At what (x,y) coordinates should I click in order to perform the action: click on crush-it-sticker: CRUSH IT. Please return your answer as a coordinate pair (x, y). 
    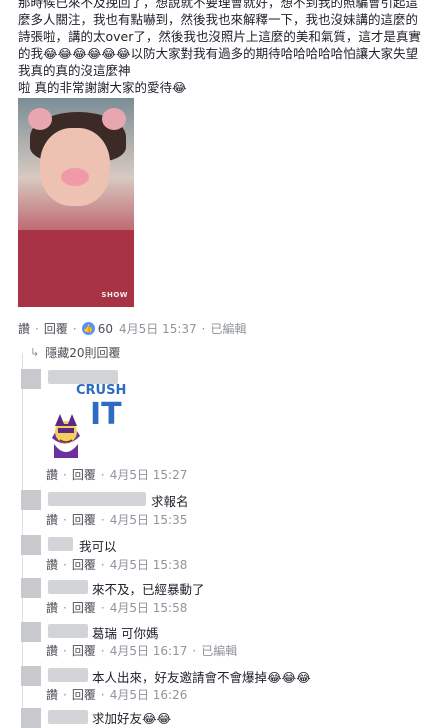
    Looking at the image, I should click on (86, 421).